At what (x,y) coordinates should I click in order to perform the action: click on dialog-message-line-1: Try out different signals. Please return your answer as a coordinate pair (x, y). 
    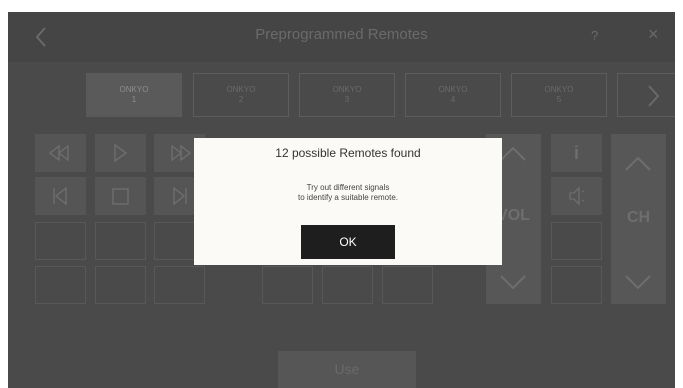
    Looking at the image, I should click on (348, 187).